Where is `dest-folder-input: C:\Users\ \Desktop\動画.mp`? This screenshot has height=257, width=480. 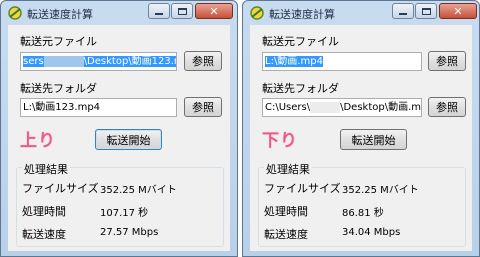
dest-folder-input: C:\Users\ \Desktop\動画.mp is located at coordinates (342, 107).